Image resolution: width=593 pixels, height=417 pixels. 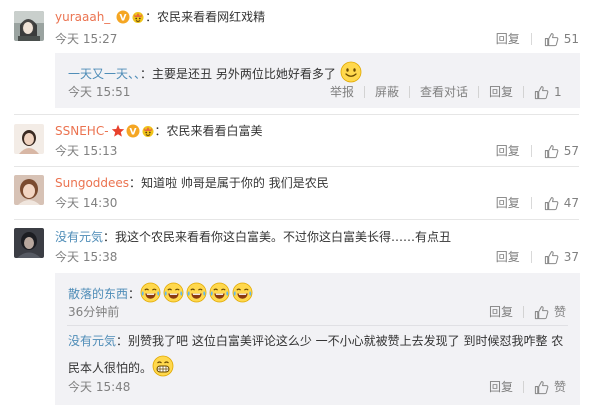 What do you see at coordinates (94, 312) in the screenshot?
I see `reply-timestamp: 36分钟前` at bounding box center [94, 312].